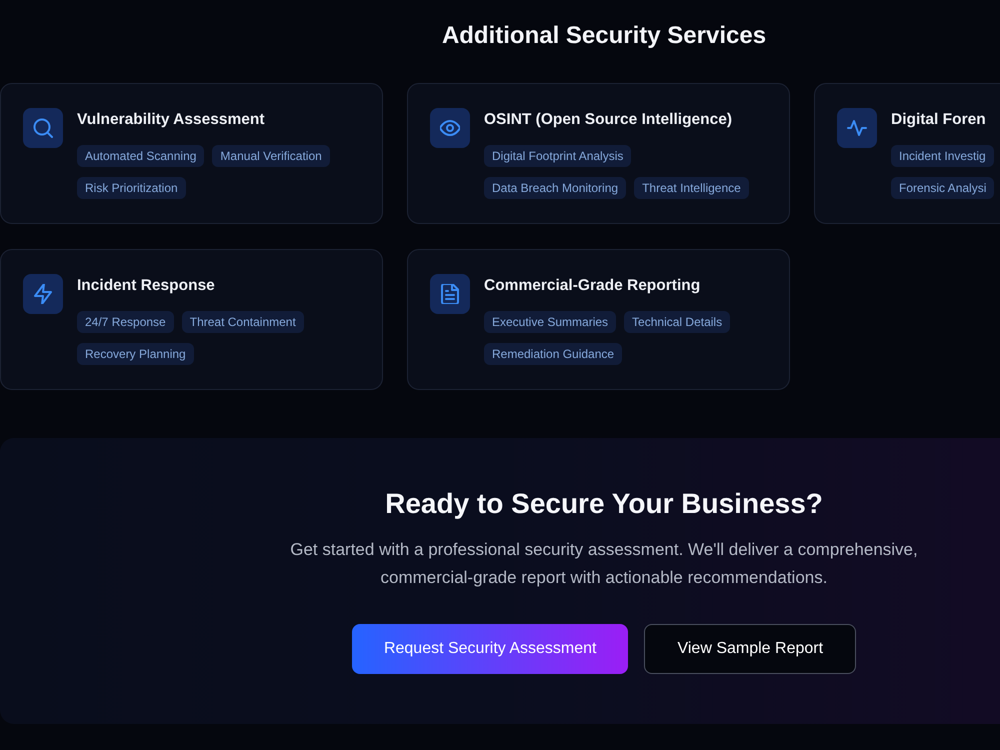 Image resolution: width=1000 pixels, height=750 pixels. I want to click on service-tag: Incident Investig, so click(942, 156).